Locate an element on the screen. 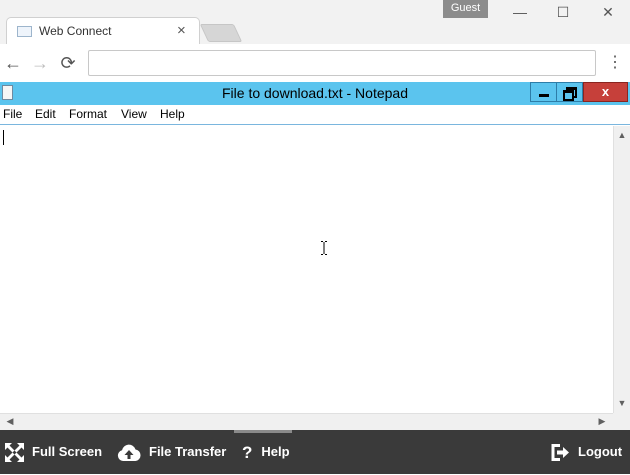 The width and height of the screenshot is (630, 475). help-label: Help is located at coordinates (275, 451).